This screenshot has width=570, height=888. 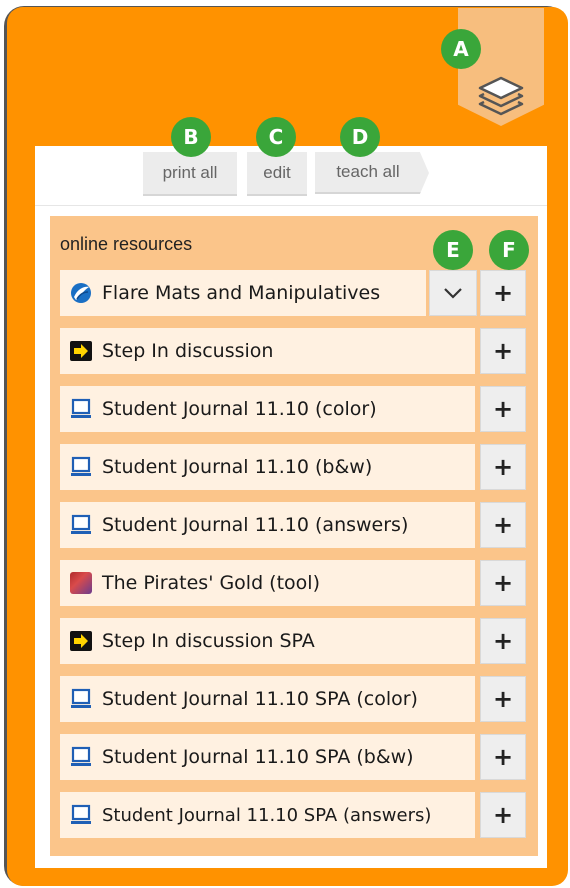 What do you see at coordinates (188, 351) in the screenshot?
I see `resource-item-label: Step In discussion` at bounding box center [188, 351].